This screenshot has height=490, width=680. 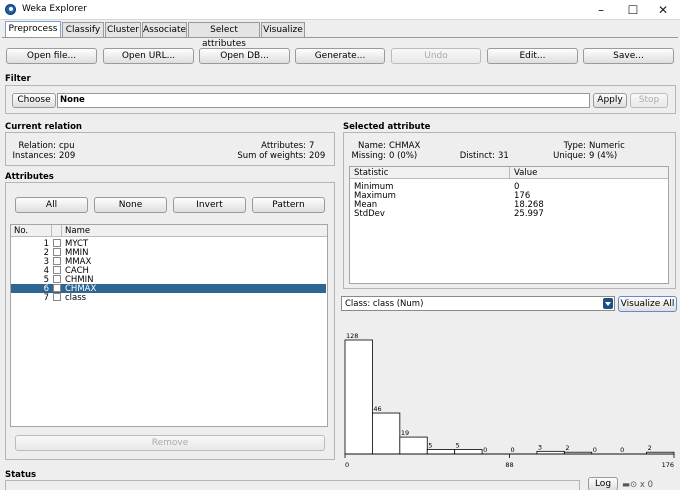 What do you see at coordinates (170, 443) in the screenshot?
I see `remove-attribute-button: Remove` at bounding box center [170, 443].